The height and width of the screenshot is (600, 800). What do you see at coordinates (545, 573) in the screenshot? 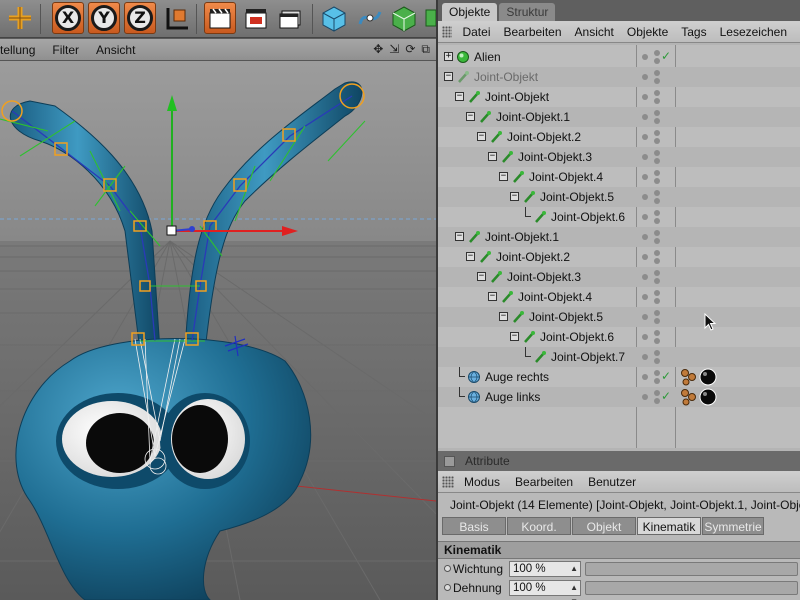
I see `wichtung-field: 100 %▲▼` at bounding box center [545, 573].